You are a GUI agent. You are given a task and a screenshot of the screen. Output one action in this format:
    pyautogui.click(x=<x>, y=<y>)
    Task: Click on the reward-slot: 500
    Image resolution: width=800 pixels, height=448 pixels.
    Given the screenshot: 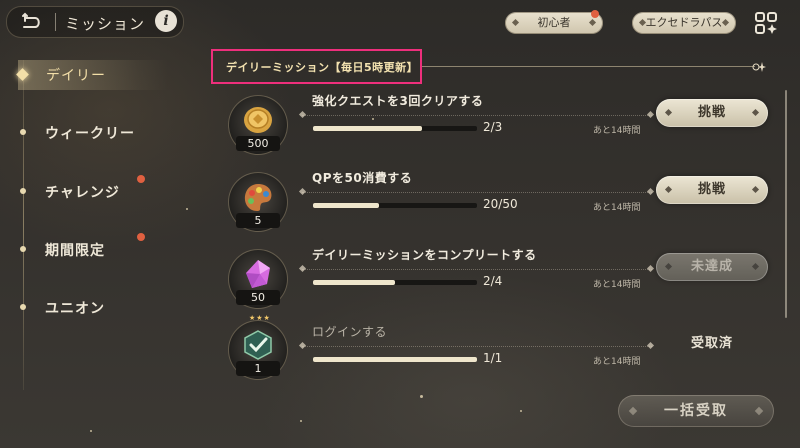 What is the action you would take?
    pyautogui.click(x=258, y=125)
    